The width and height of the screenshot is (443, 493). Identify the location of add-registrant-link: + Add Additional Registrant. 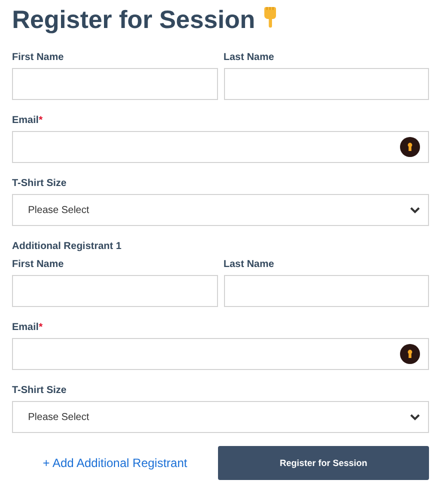
(115, 463).